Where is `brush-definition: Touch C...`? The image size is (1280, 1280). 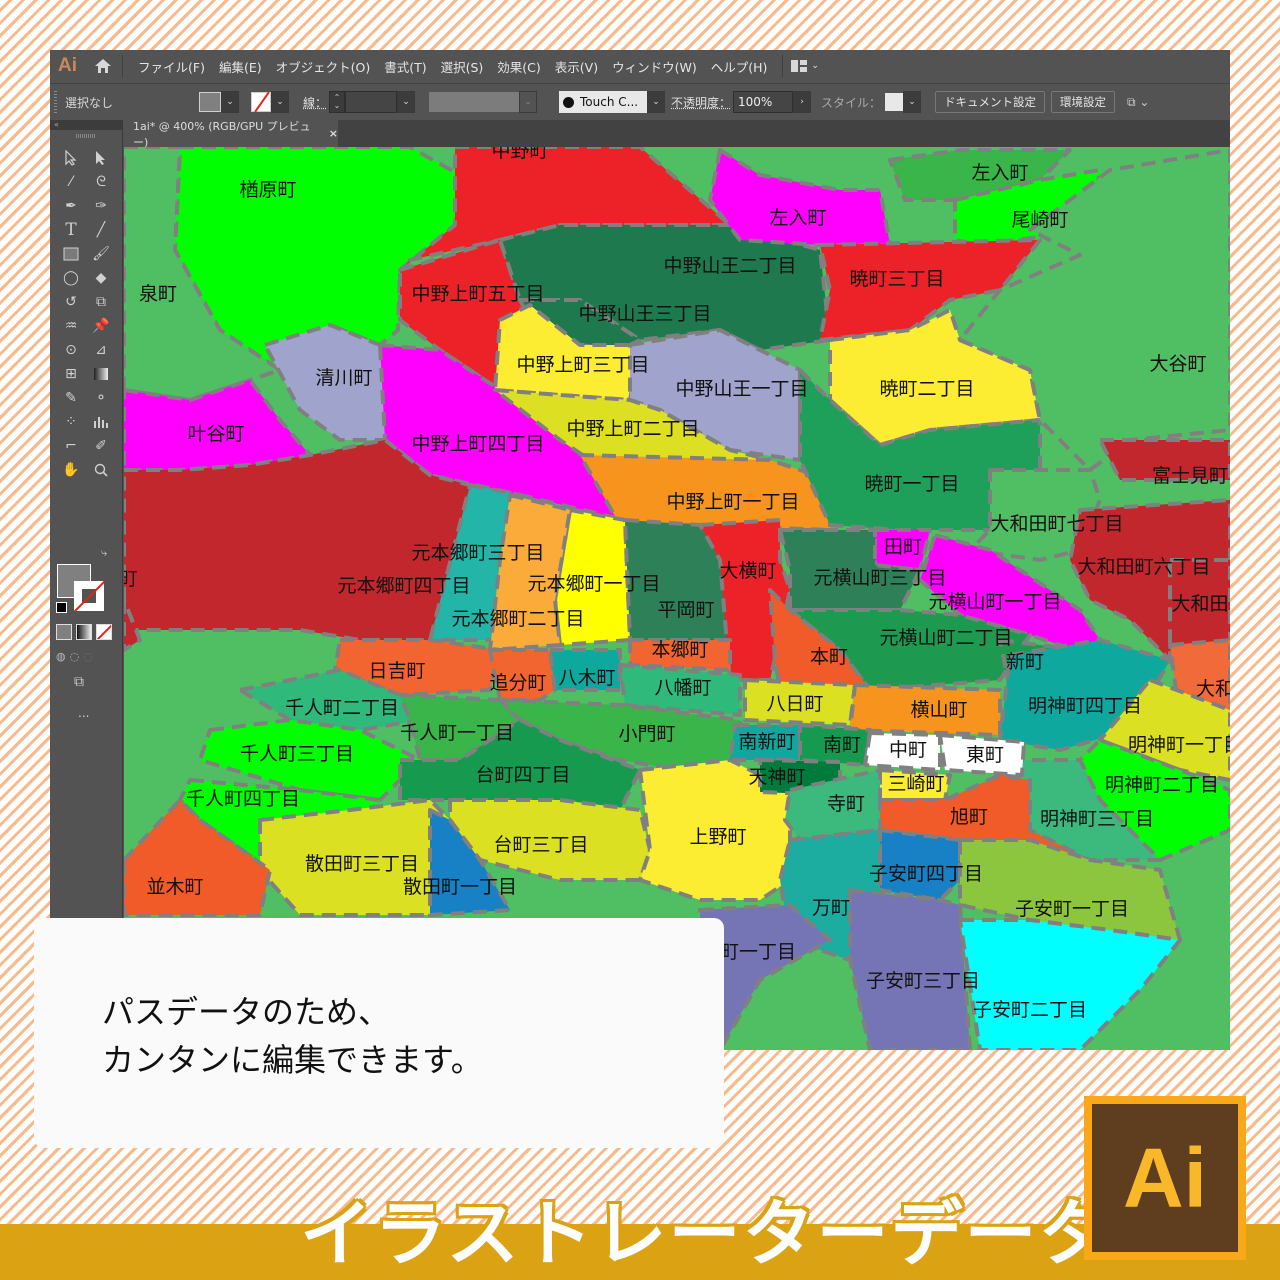
brush-definition: Touch C... is located at coordinates (603, 102).